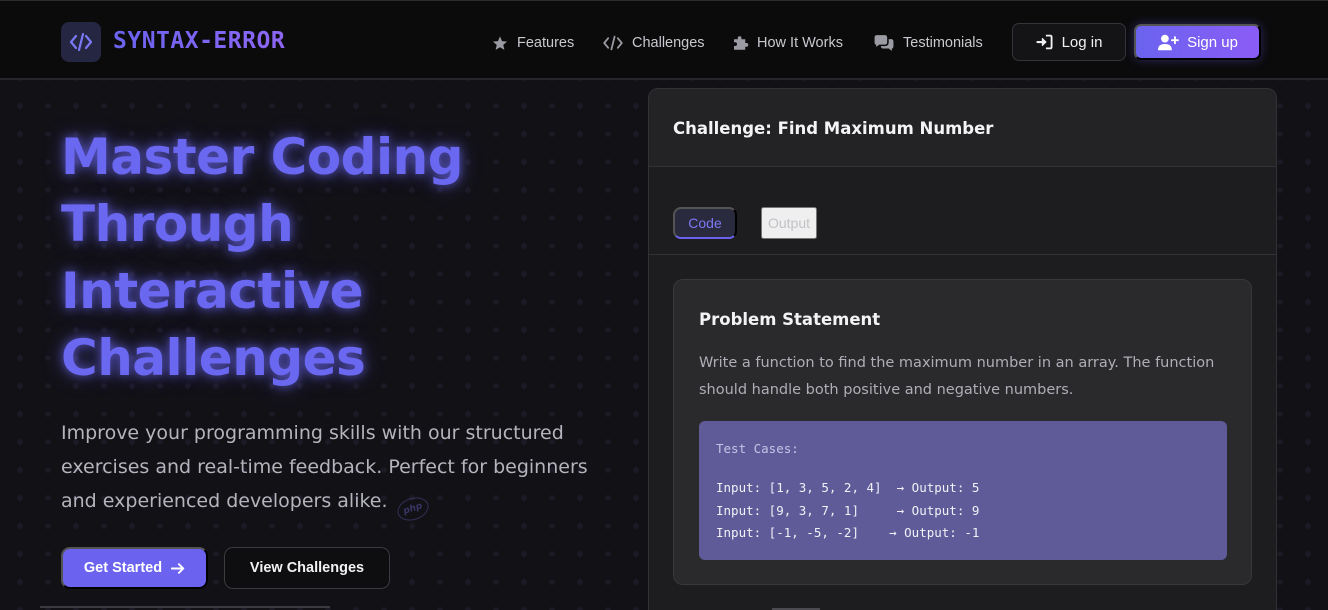 Image resolution: width=1328 pixels, height=610 pixels. I want to click on hero-title-line: Master Coding, so click(262, 157).